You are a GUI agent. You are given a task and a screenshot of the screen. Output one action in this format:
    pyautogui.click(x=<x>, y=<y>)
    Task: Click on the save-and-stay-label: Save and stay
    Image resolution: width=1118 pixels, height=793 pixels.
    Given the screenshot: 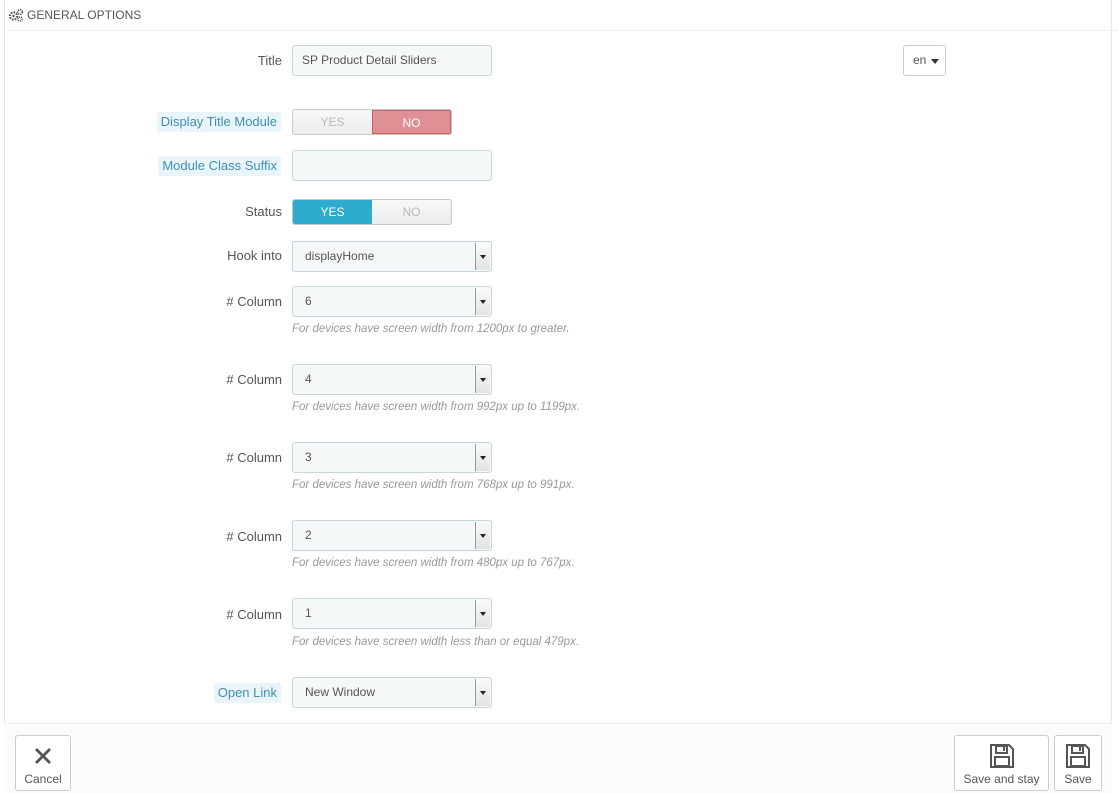 What is the action you would take?
    pyautogui.click(x=1001, y=779)
    